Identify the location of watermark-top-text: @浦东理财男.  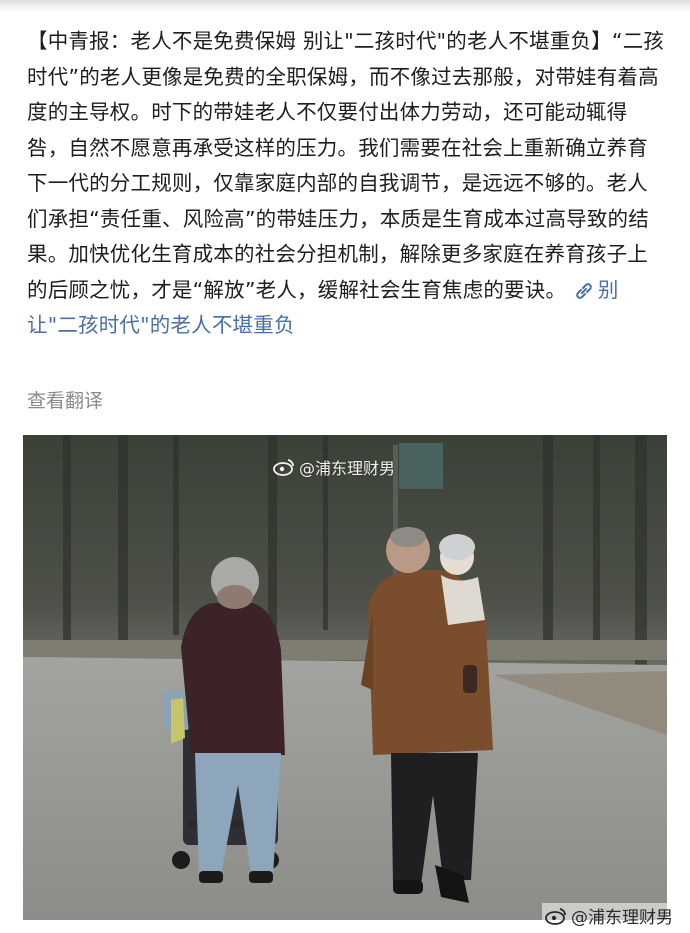
(347, 468).